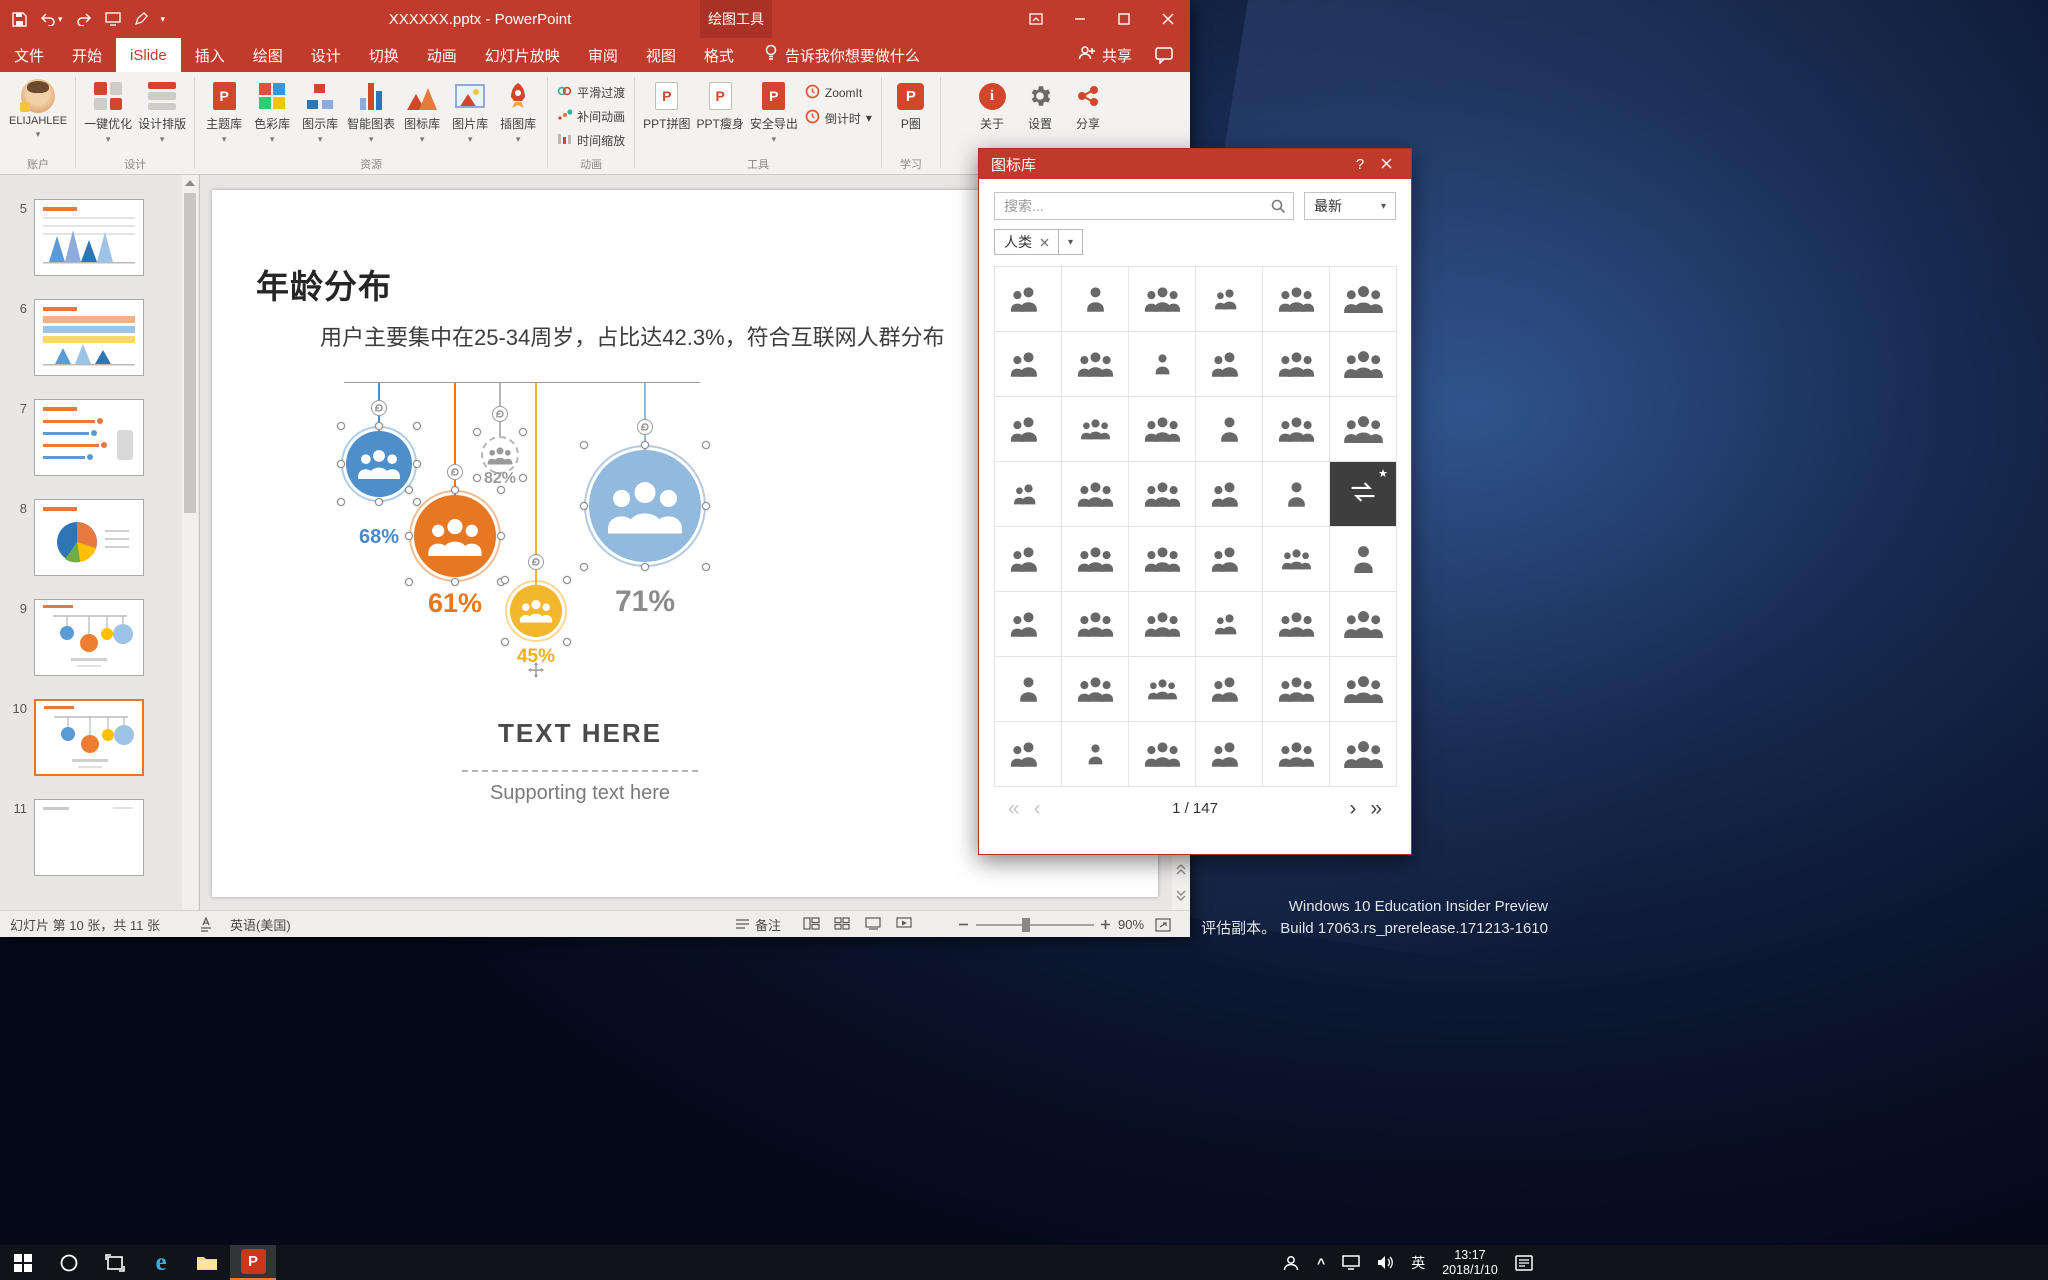 Image resolution: width=2048 pixels, height=1280 pixels. I want to click on about-button: i 关于, so click(992, 103).